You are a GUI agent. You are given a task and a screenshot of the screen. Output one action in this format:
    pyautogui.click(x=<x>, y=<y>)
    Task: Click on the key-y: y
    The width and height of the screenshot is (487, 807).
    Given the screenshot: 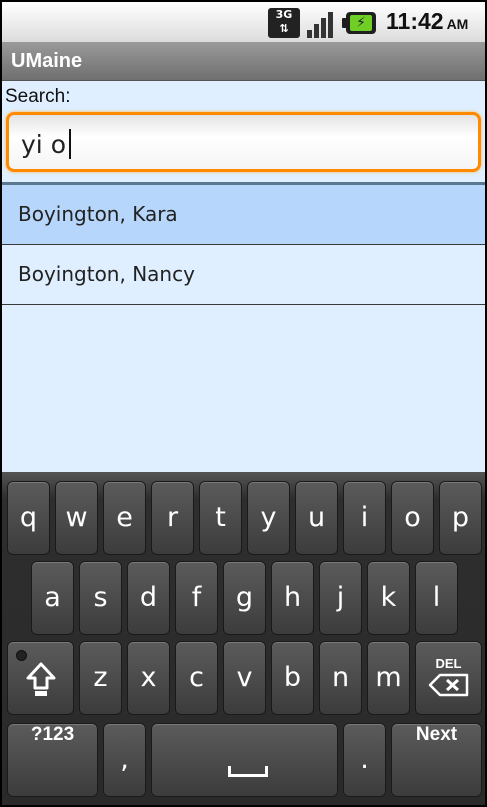 What is the action you would take?
    pyautogui.click(x=268, y=518)
    